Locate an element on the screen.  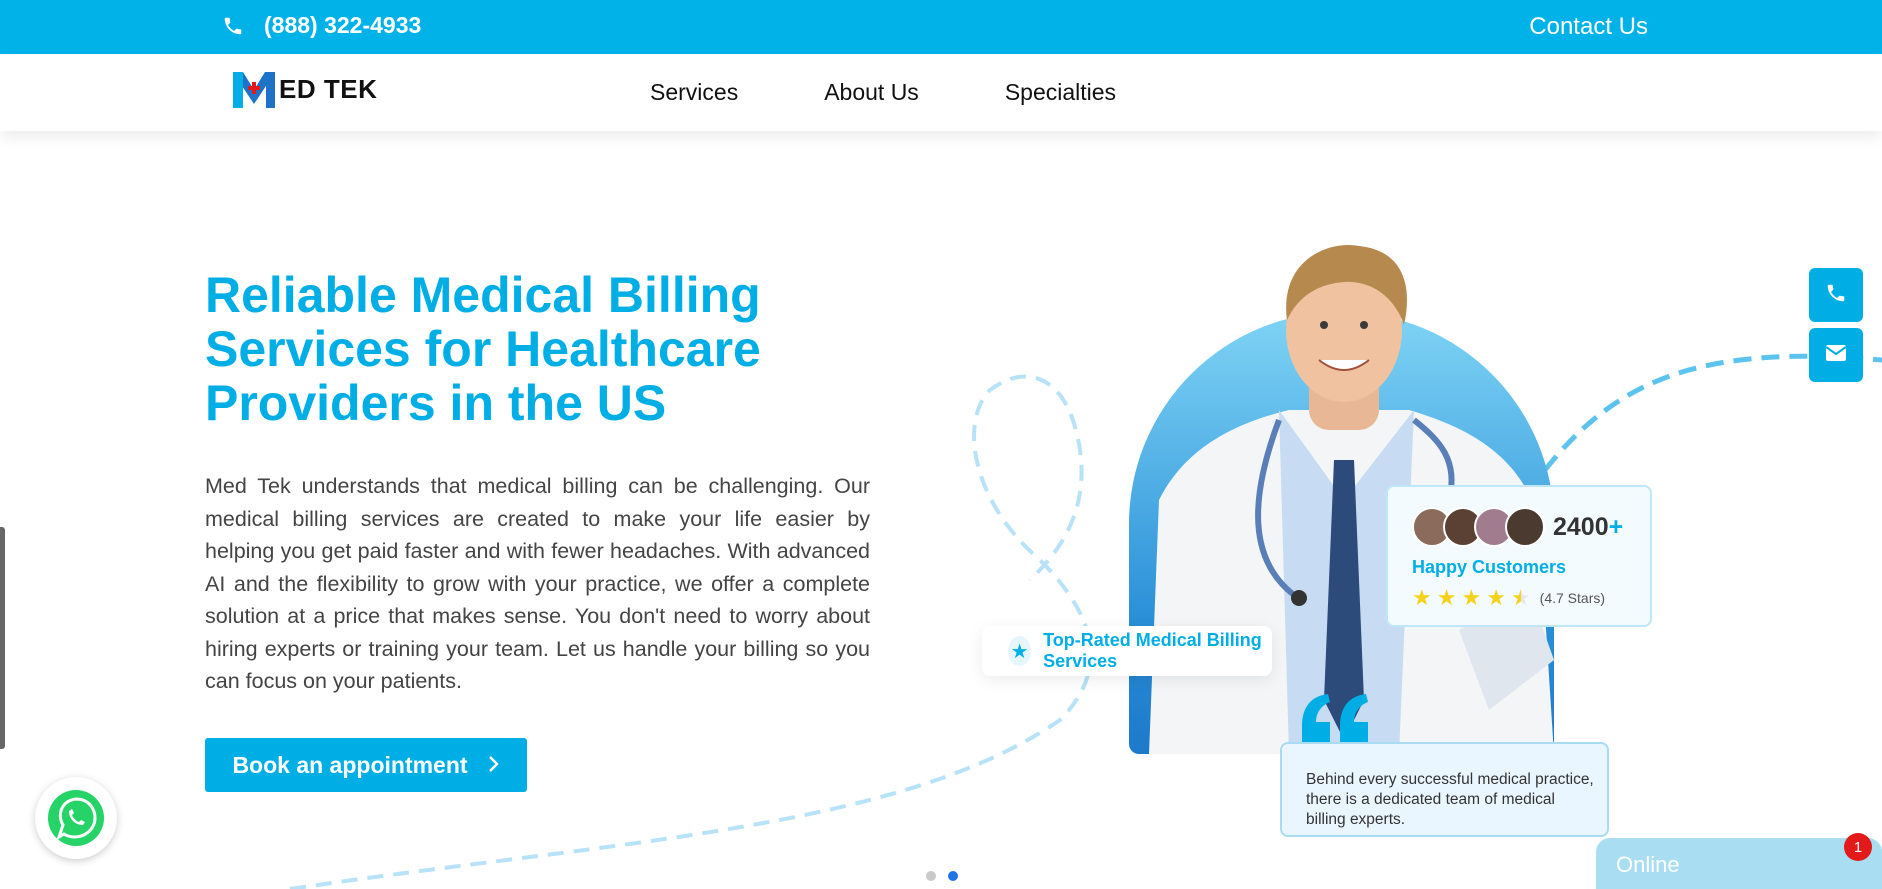
top-rated-label: Top-Rated Medical Billing Services is located at coordinates (1152, 650).